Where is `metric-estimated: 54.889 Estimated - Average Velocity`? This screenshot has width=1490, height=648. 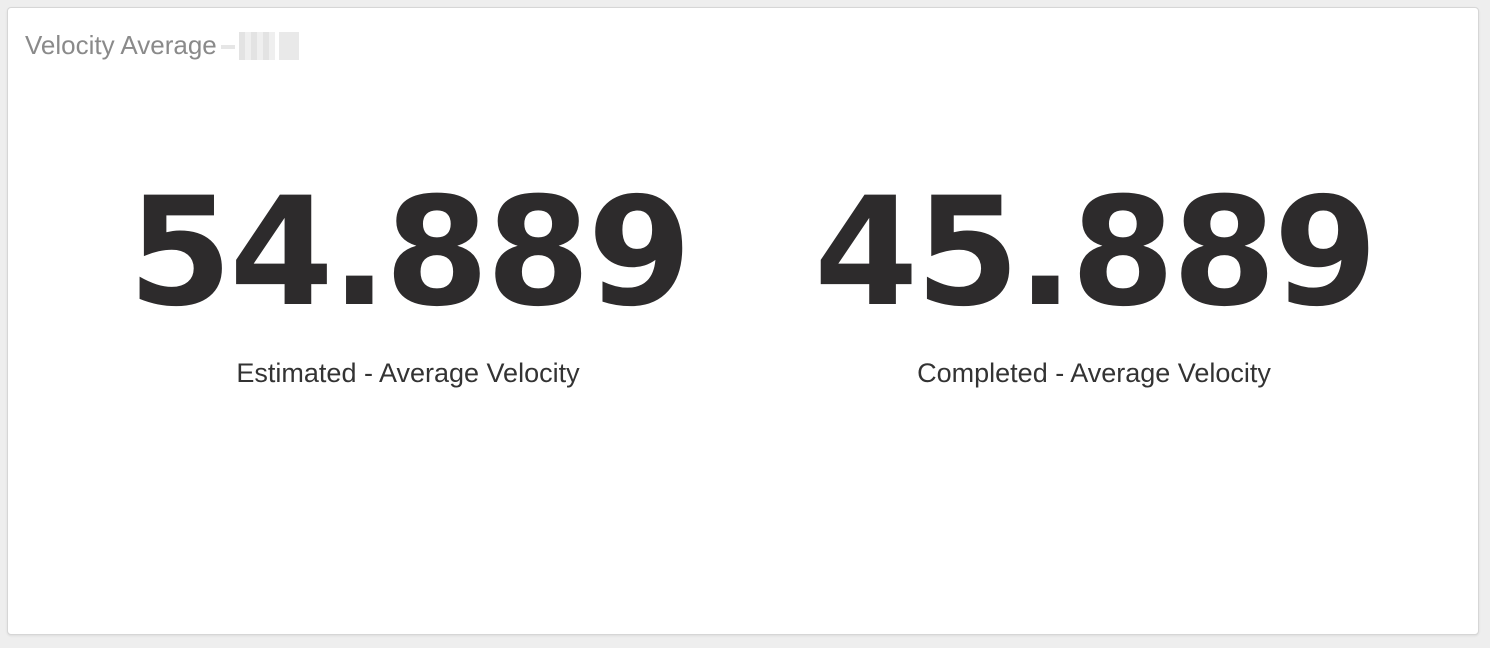
metric-estimated: 54.889 Estimated - Average Velocity is located at coordinates (410, 277).